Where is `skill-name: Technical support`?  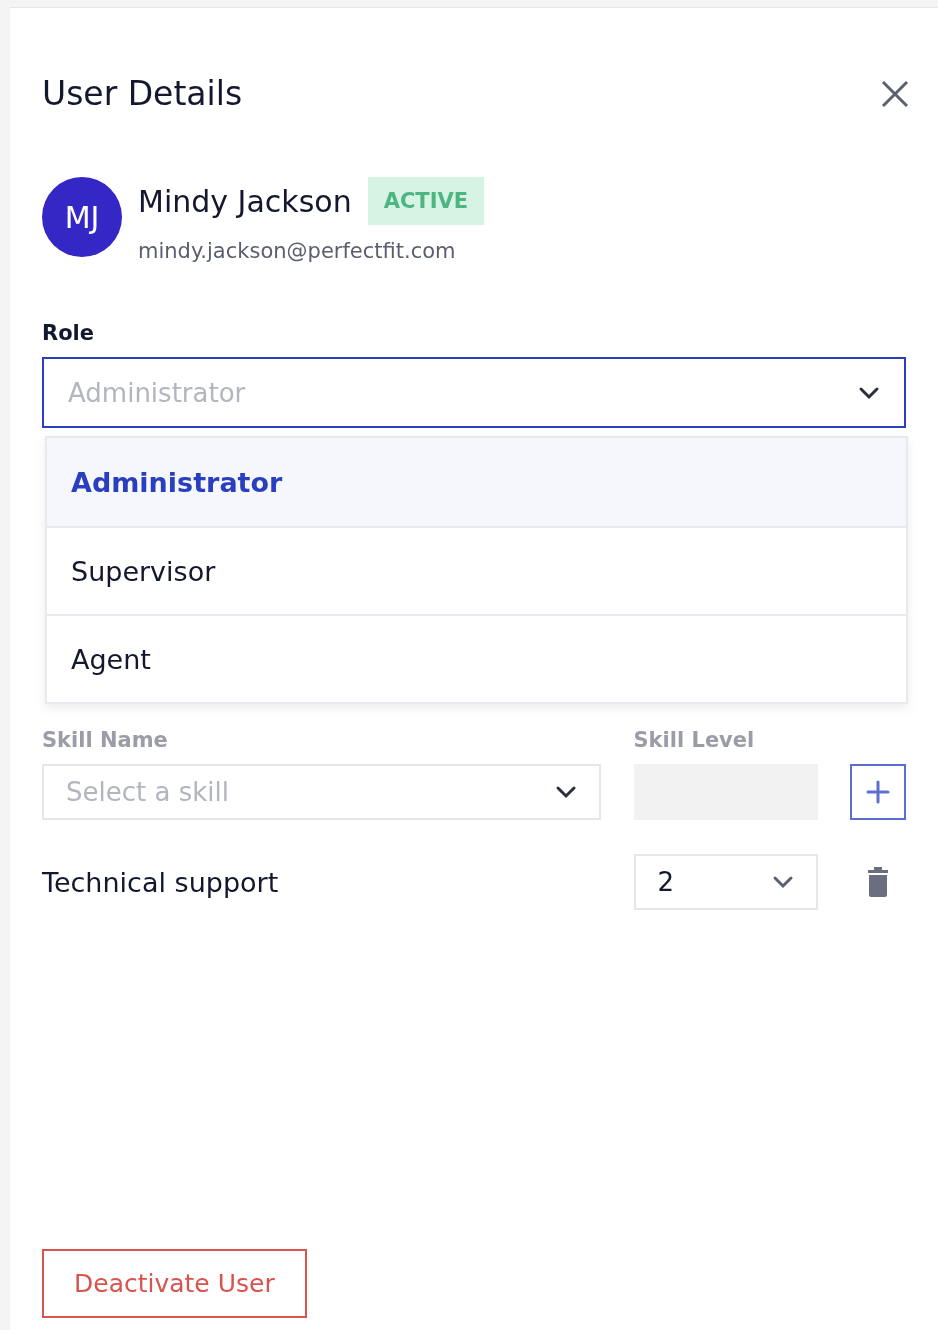 skill-name: Technical support is located at coordinates (161, 882).